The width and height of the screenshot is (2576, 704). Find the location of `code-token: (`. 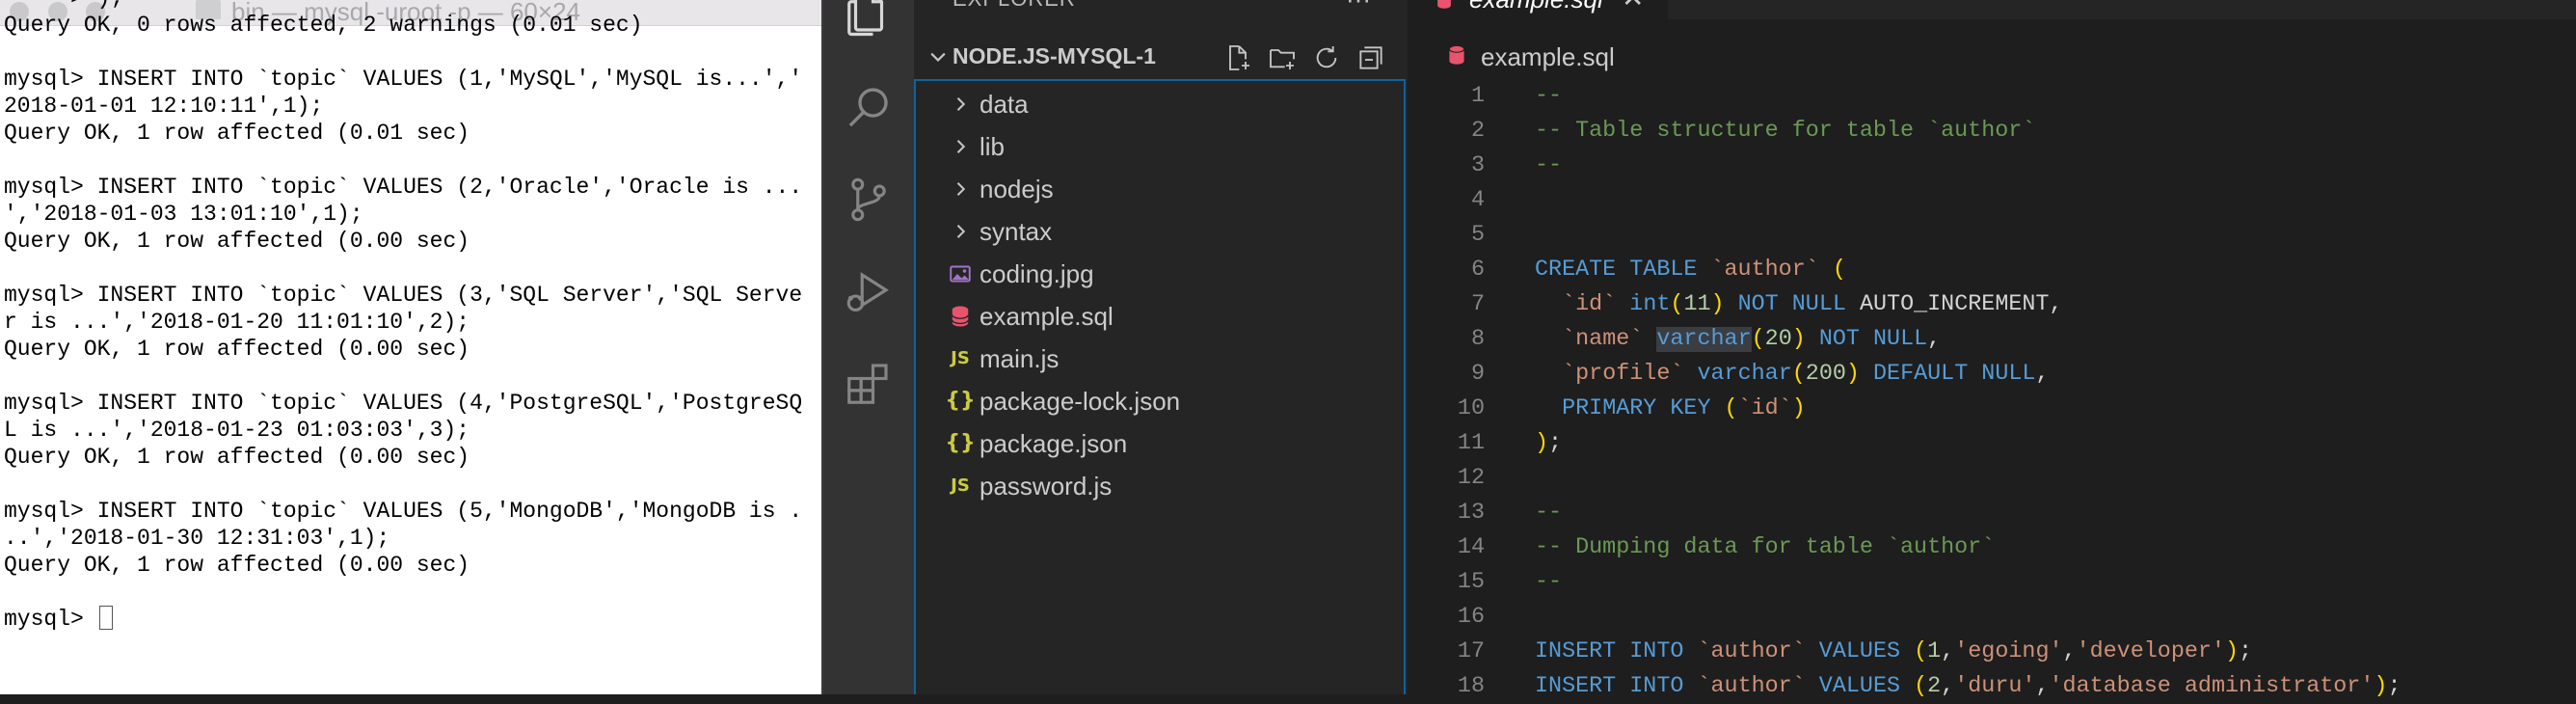

code-token: ( is located at coordinates (1731, 408).